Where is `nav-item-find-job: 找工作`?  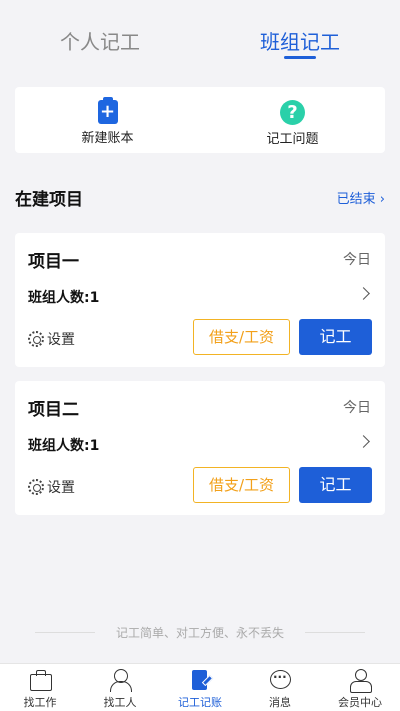
nav-item-find-job: 找工作 is located at coordinates (40, 687).